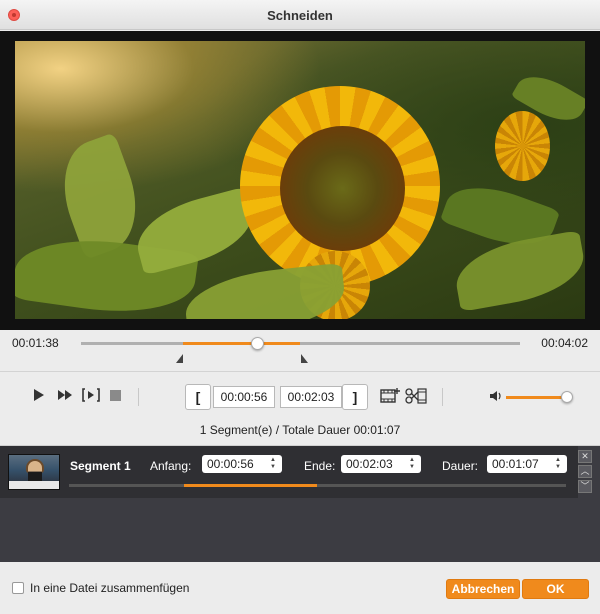  What do you see at coordinates (355, 397) in the screenshot?
I see `set-end-button: ]` at bounding box center [355, 397].